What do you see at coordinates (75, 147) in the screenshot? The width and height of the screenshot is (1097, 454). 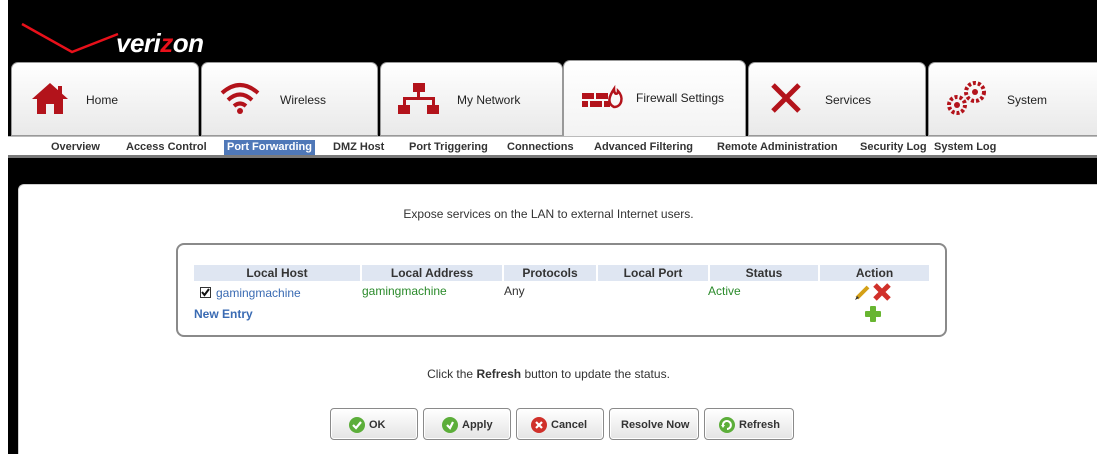 I see `subnav-overview: Overview` at bounding box center [75, 147].